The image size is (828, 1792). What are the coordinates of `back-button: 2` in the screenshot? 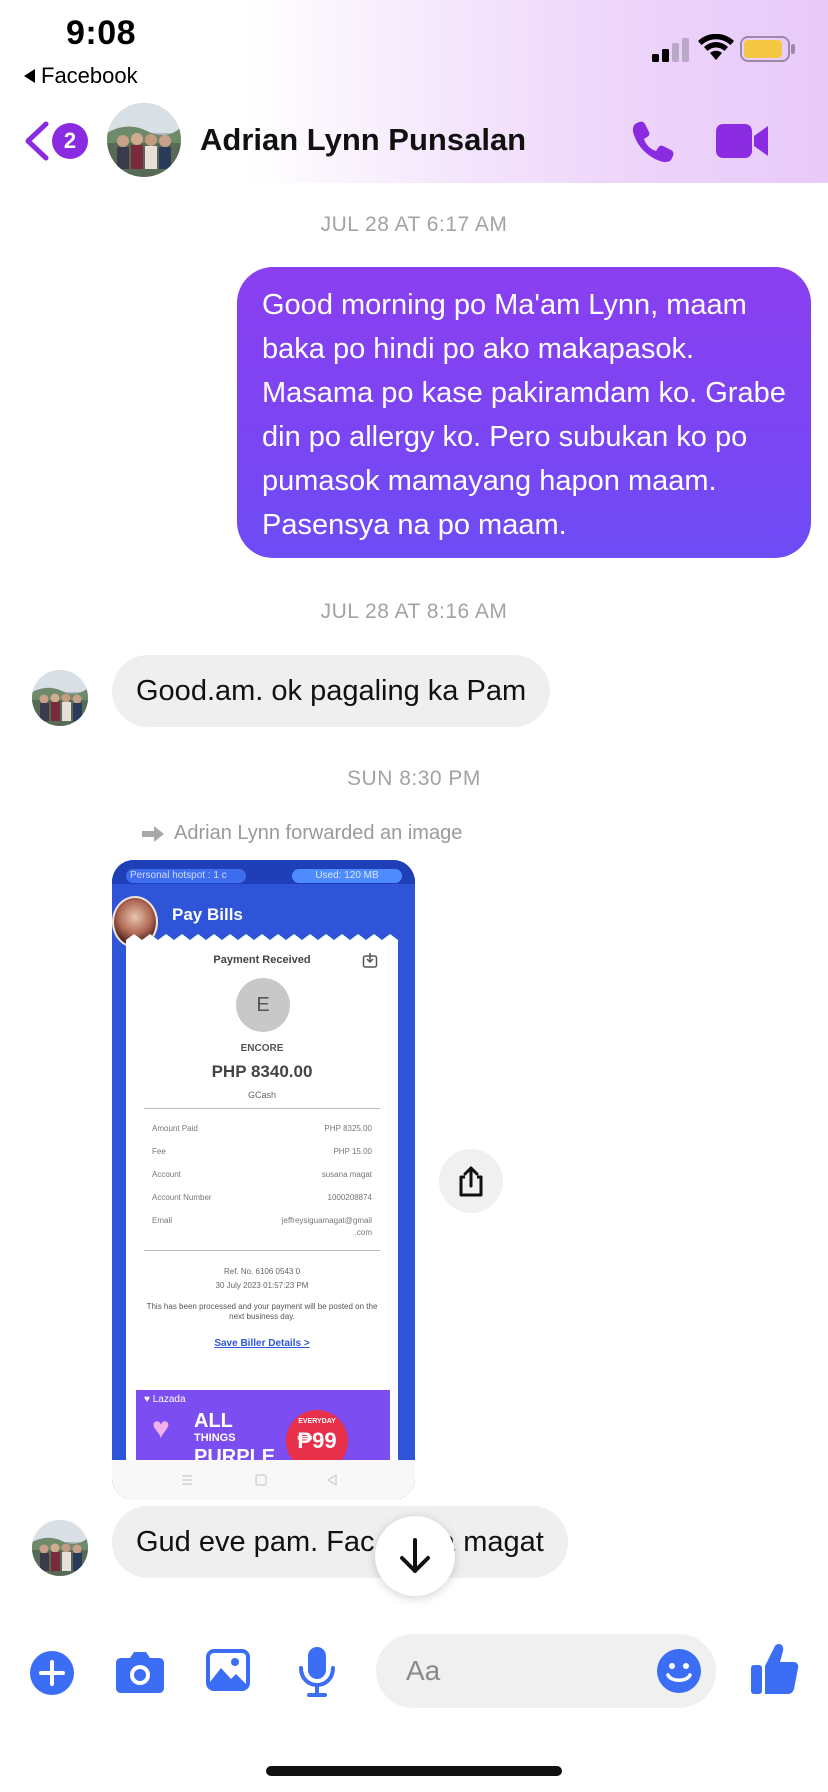 It's located at (56, 141).